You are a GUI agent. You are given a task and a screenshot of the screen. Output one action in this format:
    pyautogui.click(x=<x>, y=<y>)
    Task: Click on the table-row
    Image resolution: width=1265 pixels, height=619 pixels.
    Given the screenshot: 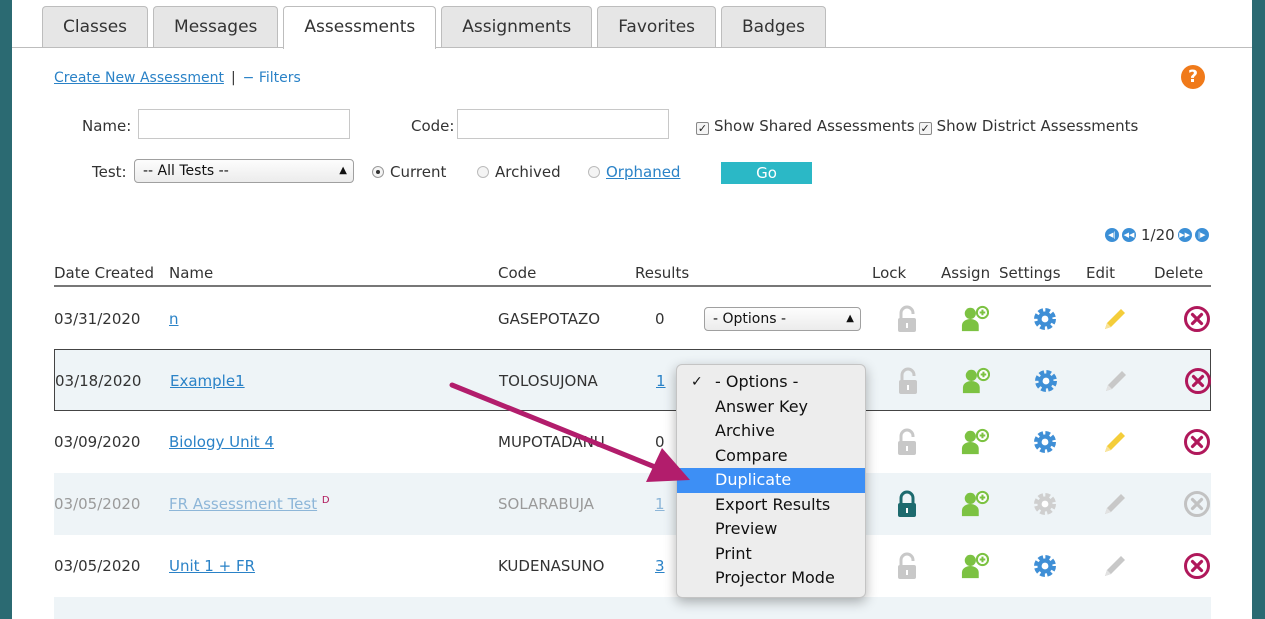 What is the action you would take?
    pyautogui.click(x=632, y=608)
    